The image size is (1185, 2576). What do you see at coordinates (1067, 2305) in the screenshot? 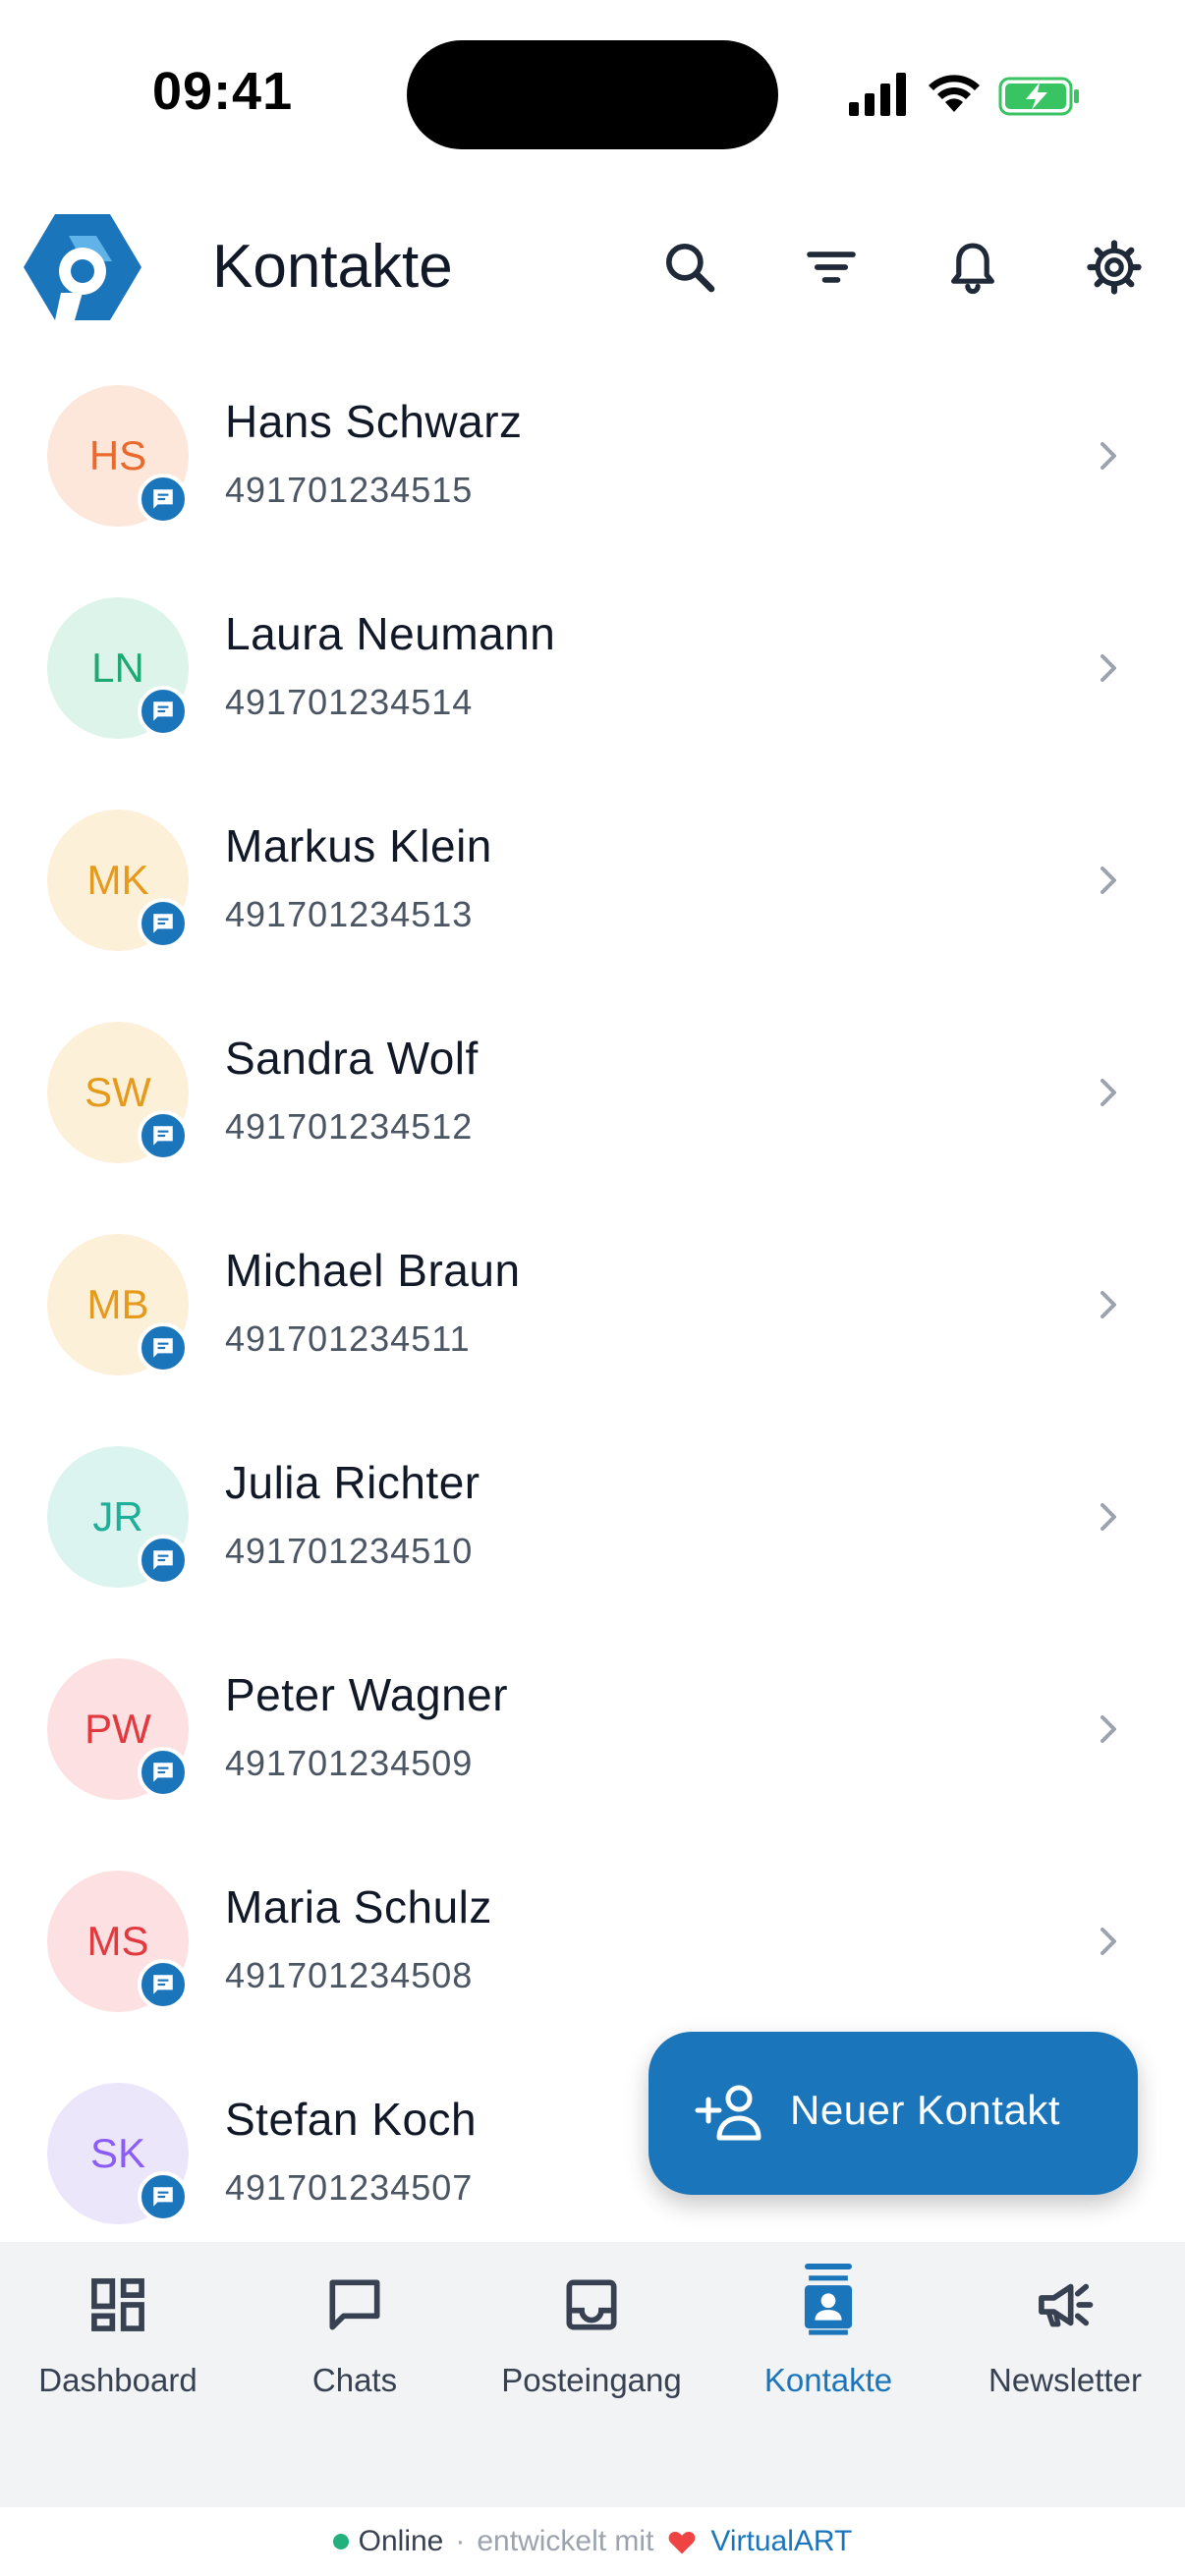
I see `megaphone-icon` at bounding box center [1067, 2305].